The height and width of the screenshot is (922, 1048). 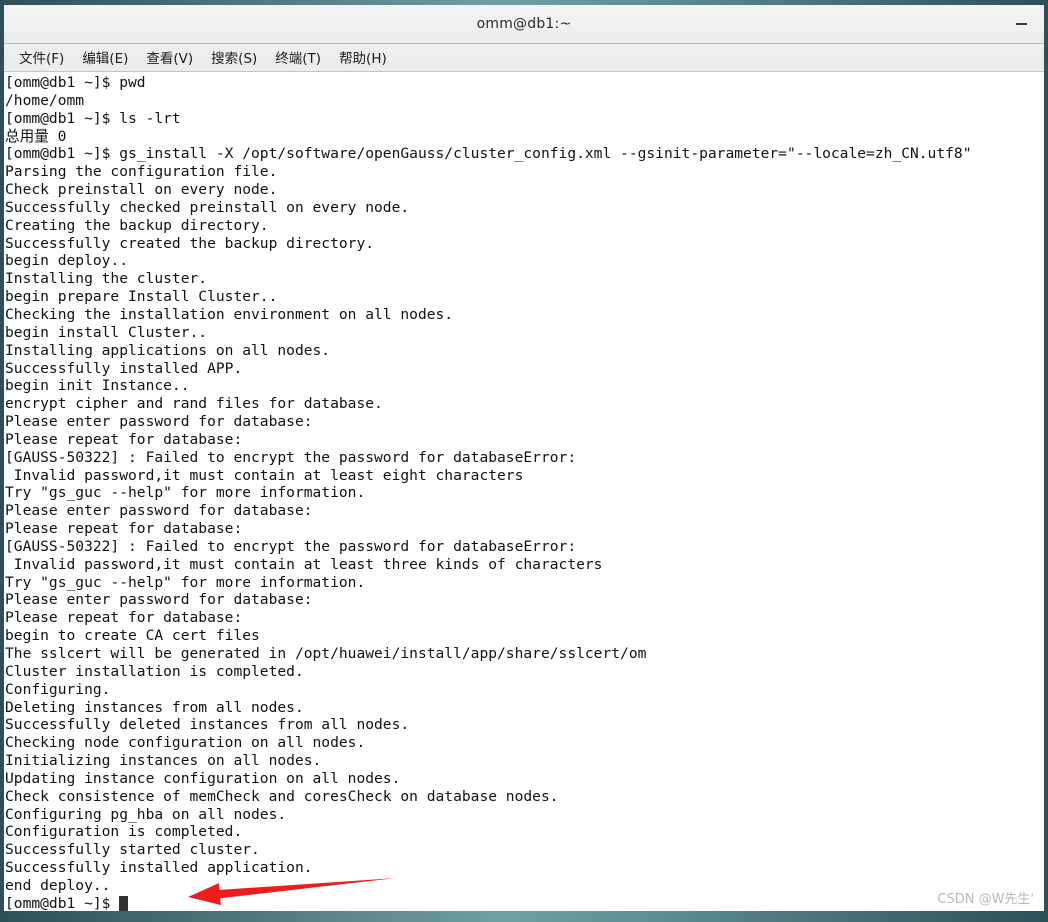 What do you see at coordinates (45, 100) in the screenshot?
I see `terminal-line: /home/omm` at bounding box center [45, 100].